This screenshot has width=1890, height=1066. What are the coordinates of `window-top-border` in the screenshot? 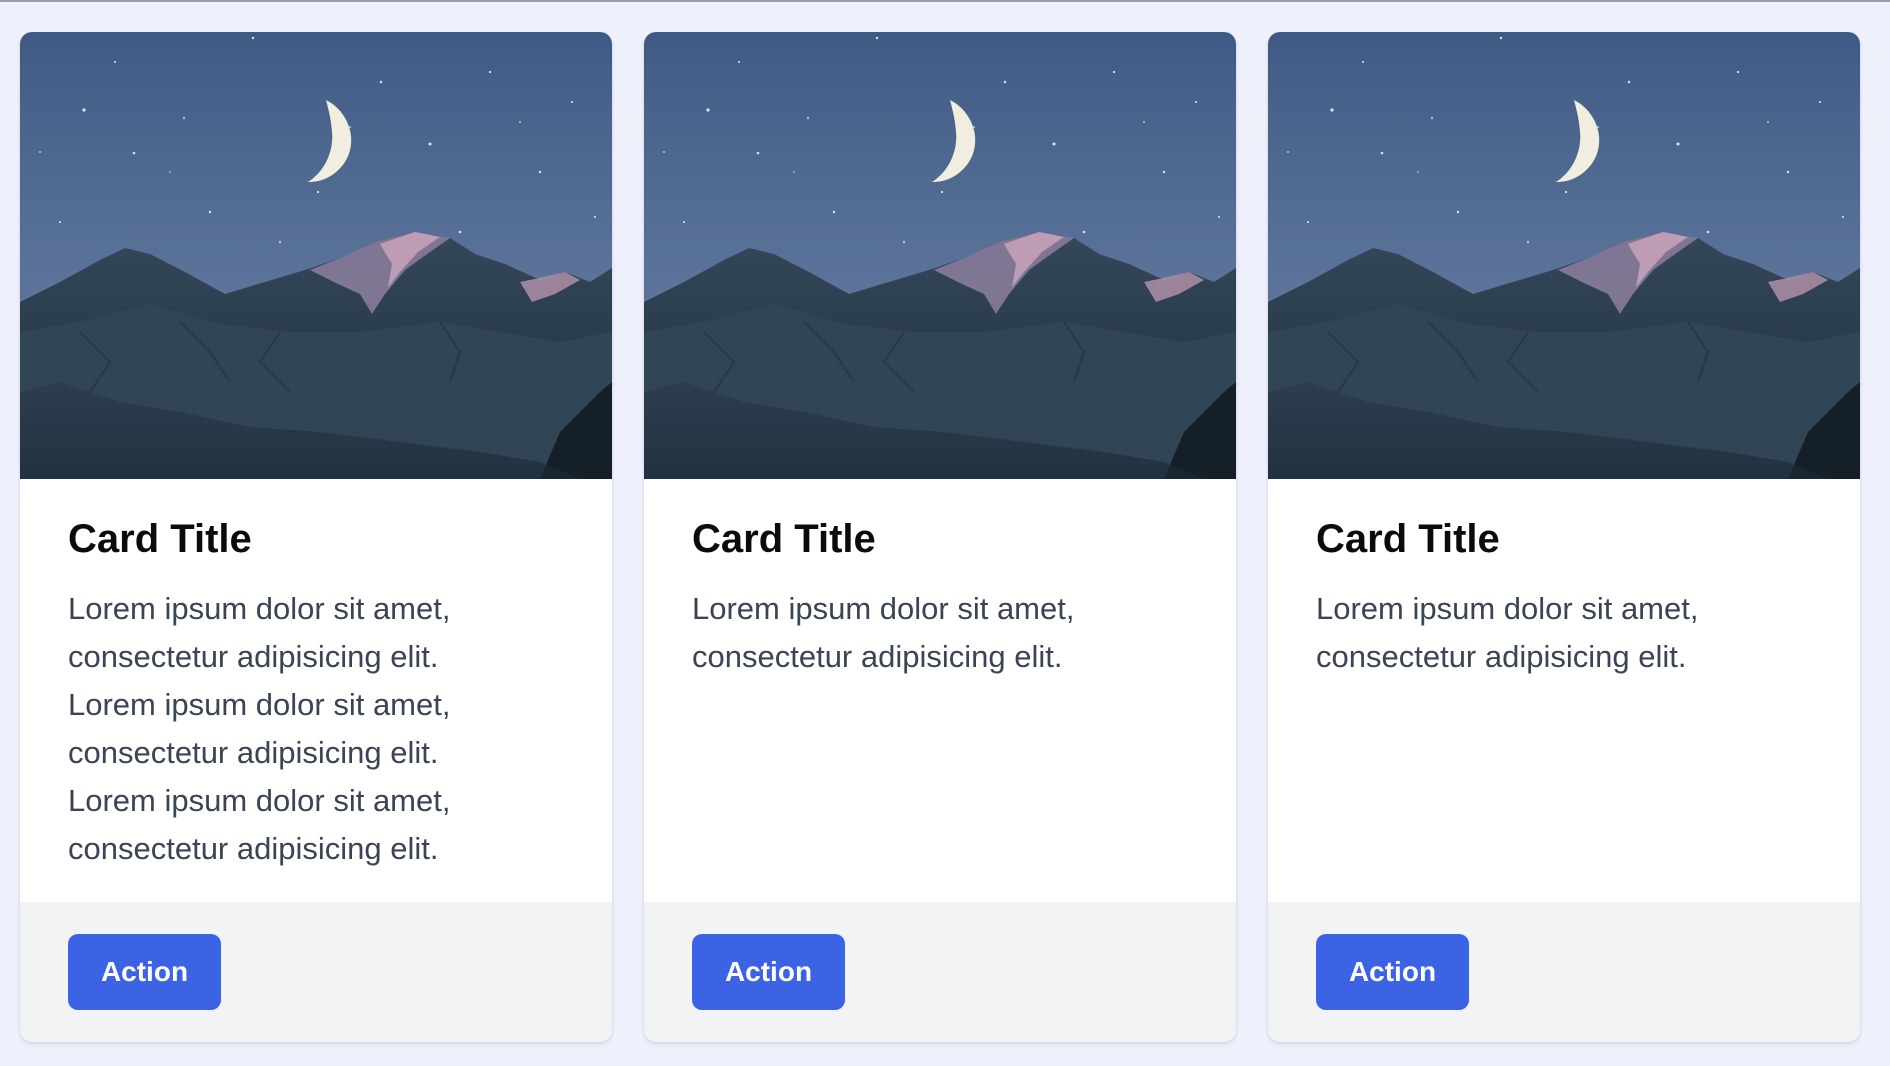 It's located at (945, 1).